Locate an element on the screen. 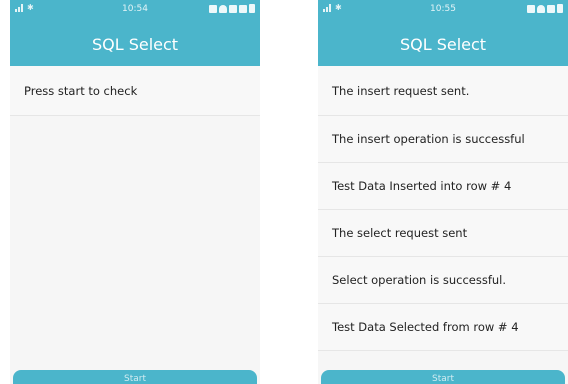 The image size is (568, 384). list-item: Select operation is successful. is located at coordinates (443, 280).